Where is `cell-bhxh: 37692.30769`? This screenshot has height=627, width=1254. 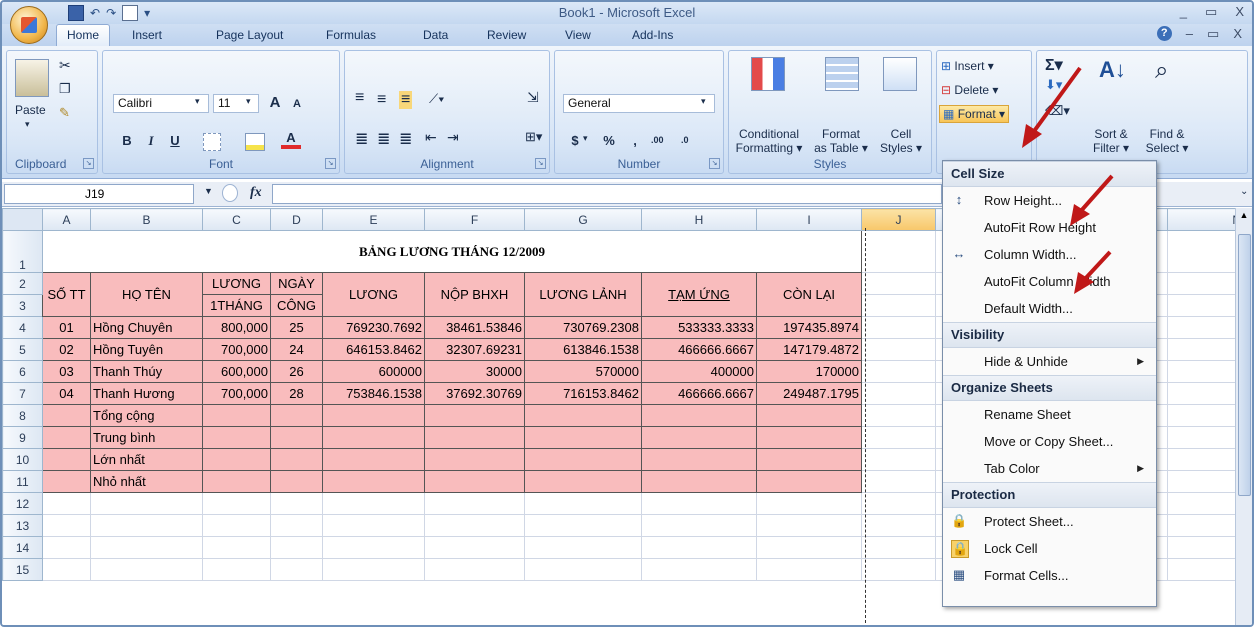 cell-bhxh: 37692.30769 is located at coordinates (474, 393).